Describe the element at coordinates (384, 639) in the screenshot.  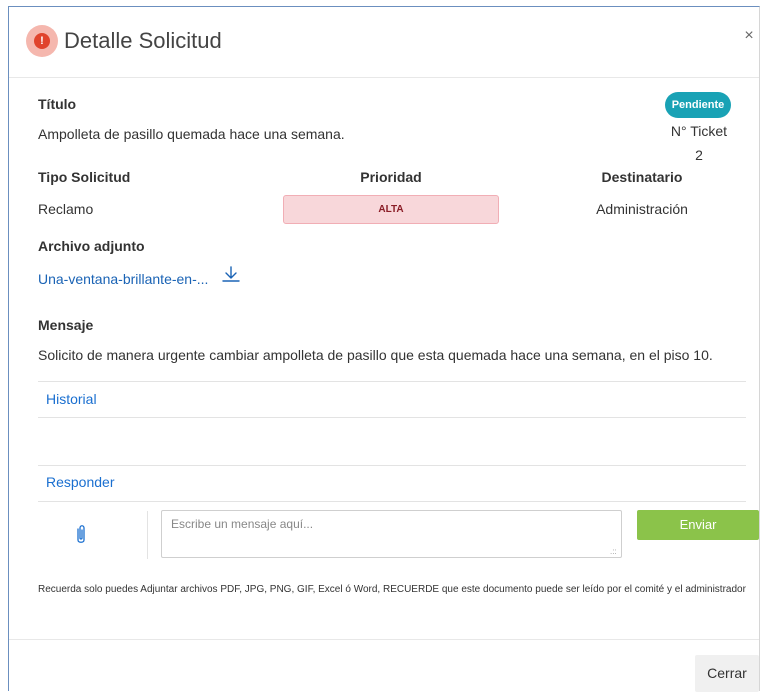
I see `footer-divider` at that location.